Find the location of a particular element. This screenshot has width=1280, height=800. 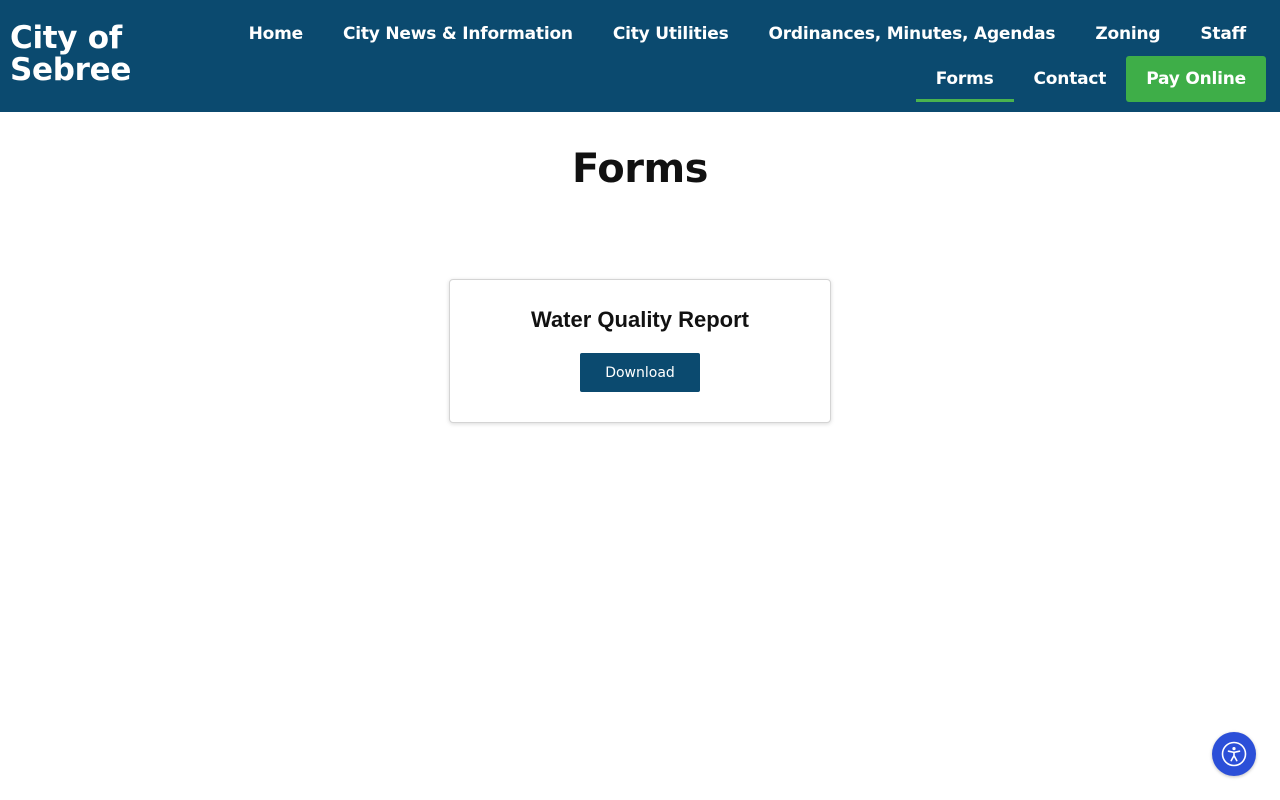

accessibility-button is located at coordinates (1234, 754).